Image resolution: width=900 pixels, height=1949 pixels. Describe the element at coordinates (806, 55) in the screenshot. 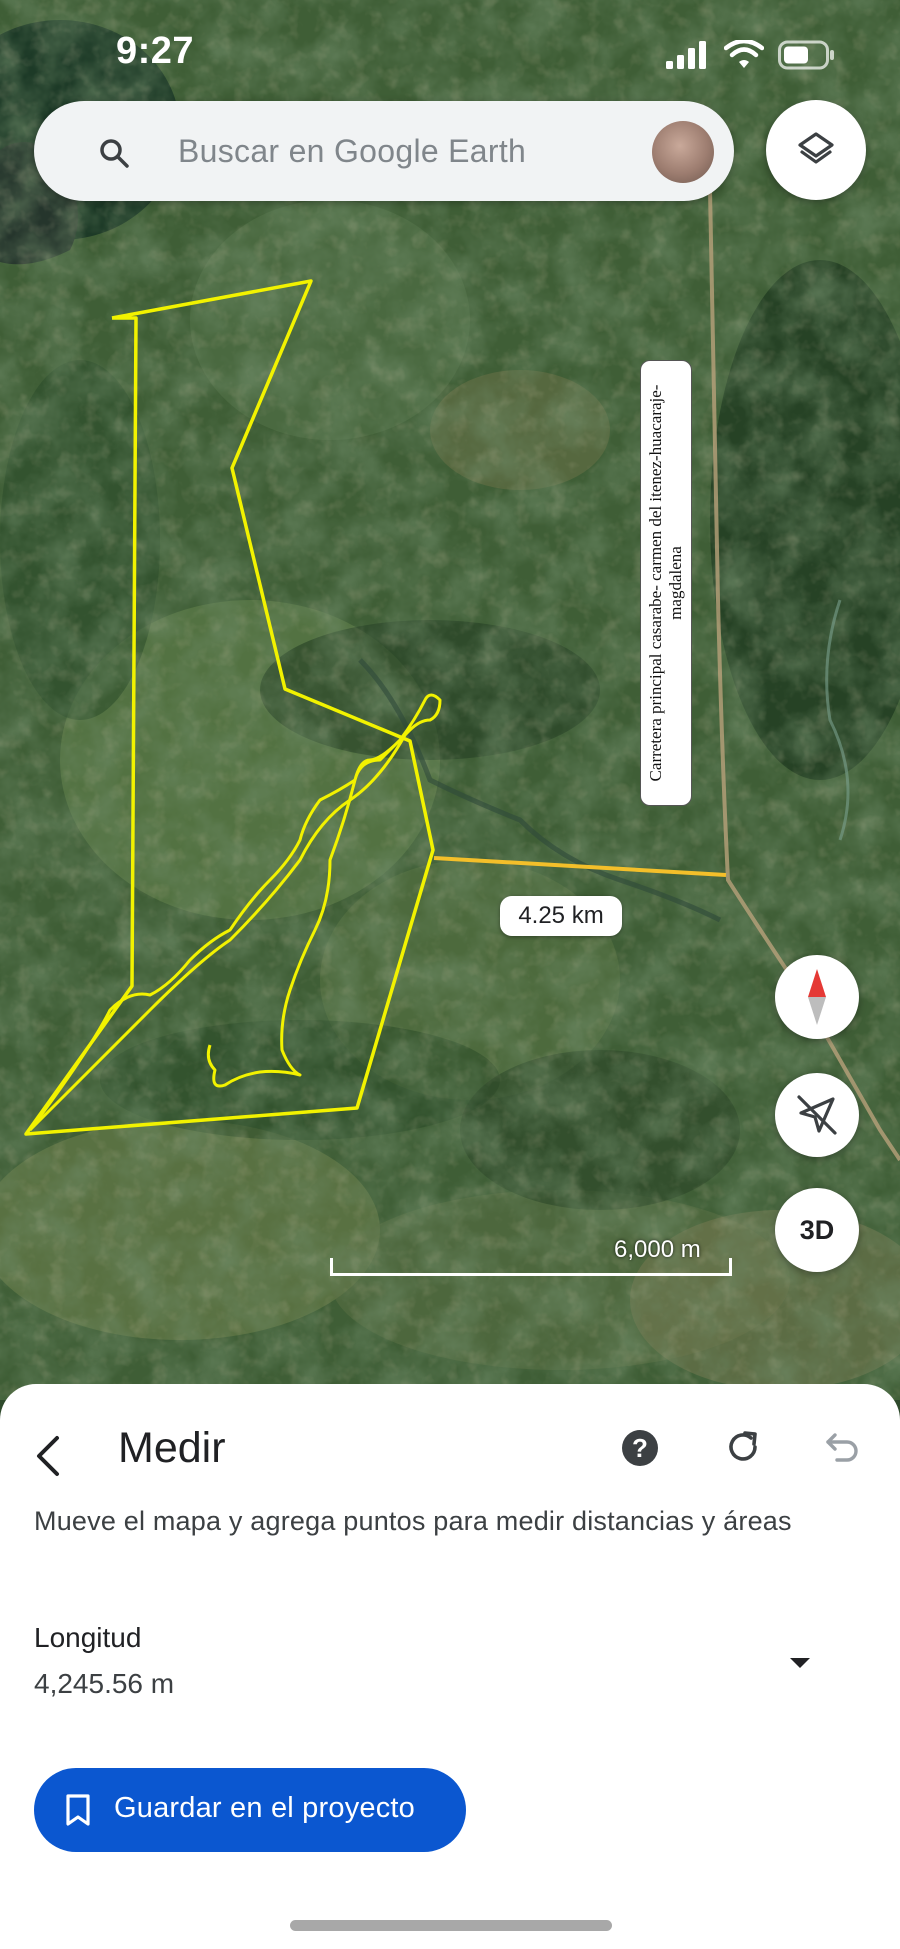

I see `battery-icon` at that location.